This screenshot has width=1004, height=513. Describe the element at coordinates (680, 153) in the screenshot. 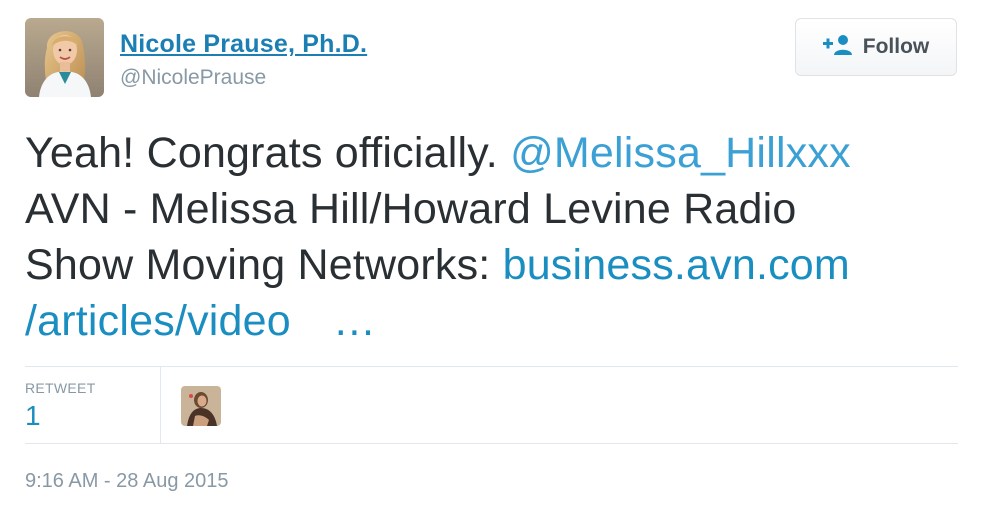

I see `mention-link: @Melissa_Hillxxx` at that location.